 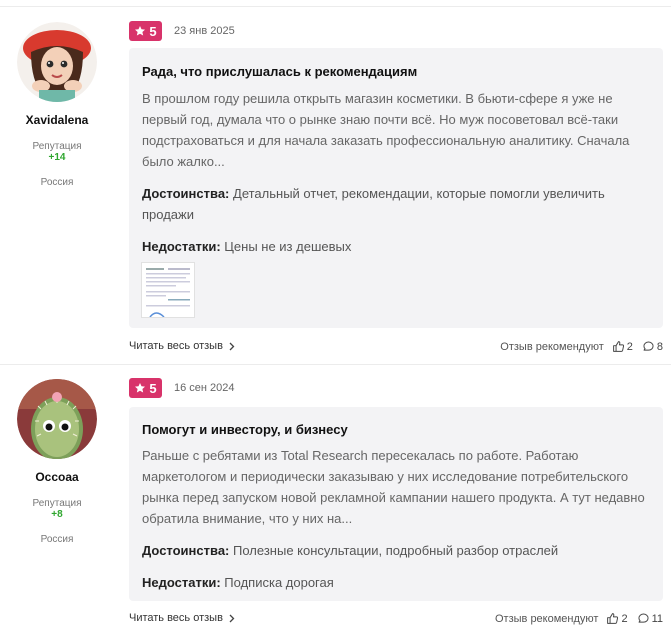 What do you see at coordinates (288, 246) in the screenshot?
I see `cons-text: Цены не из дешевых` at bounding box center [288, 246].